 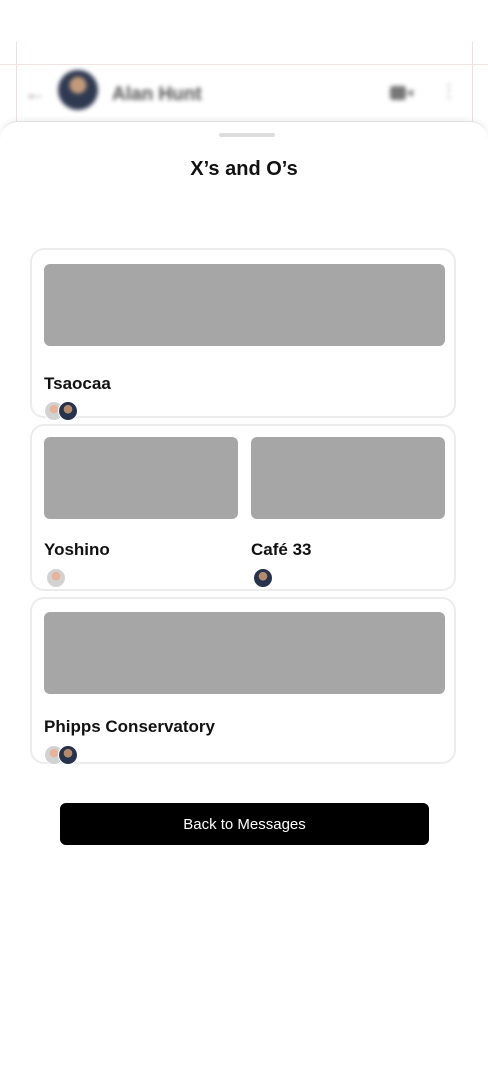 I want to click on place-item: Phipps Conservatory, so click(x=244, y=688).